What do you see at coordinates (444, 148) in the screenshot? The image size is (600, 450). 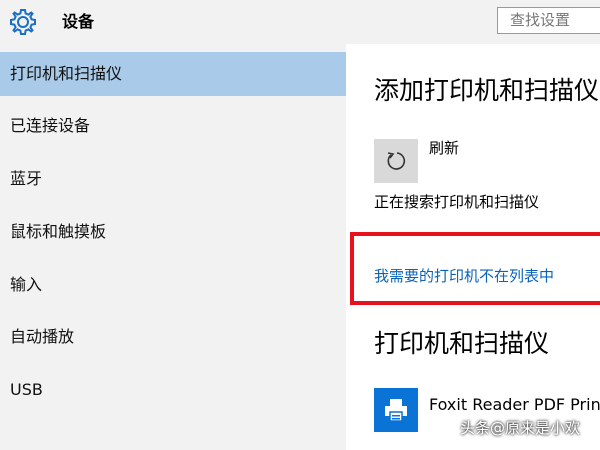 I see `refresh-label: 刷新` at bounding box center [444, 148].